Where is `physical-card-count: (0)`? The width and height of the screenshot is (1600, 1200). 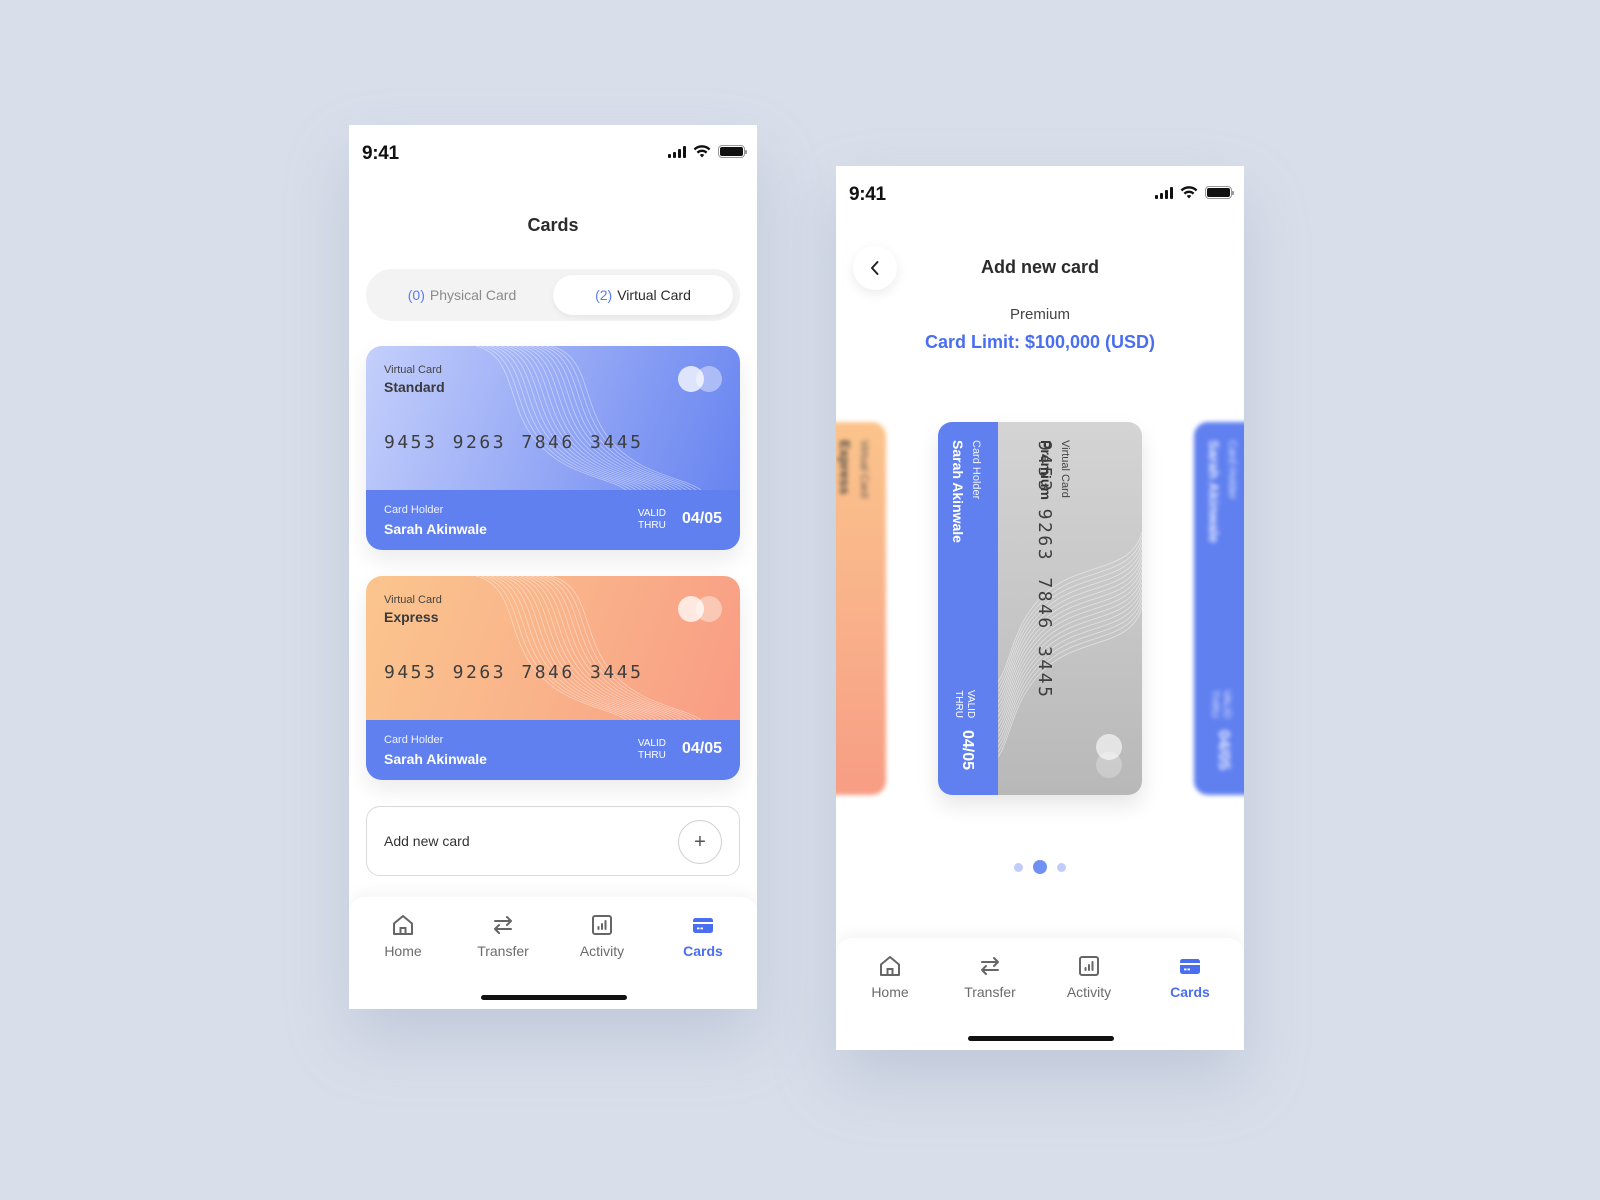 physical-card-count: (0) is located at coordinates (416, 295).